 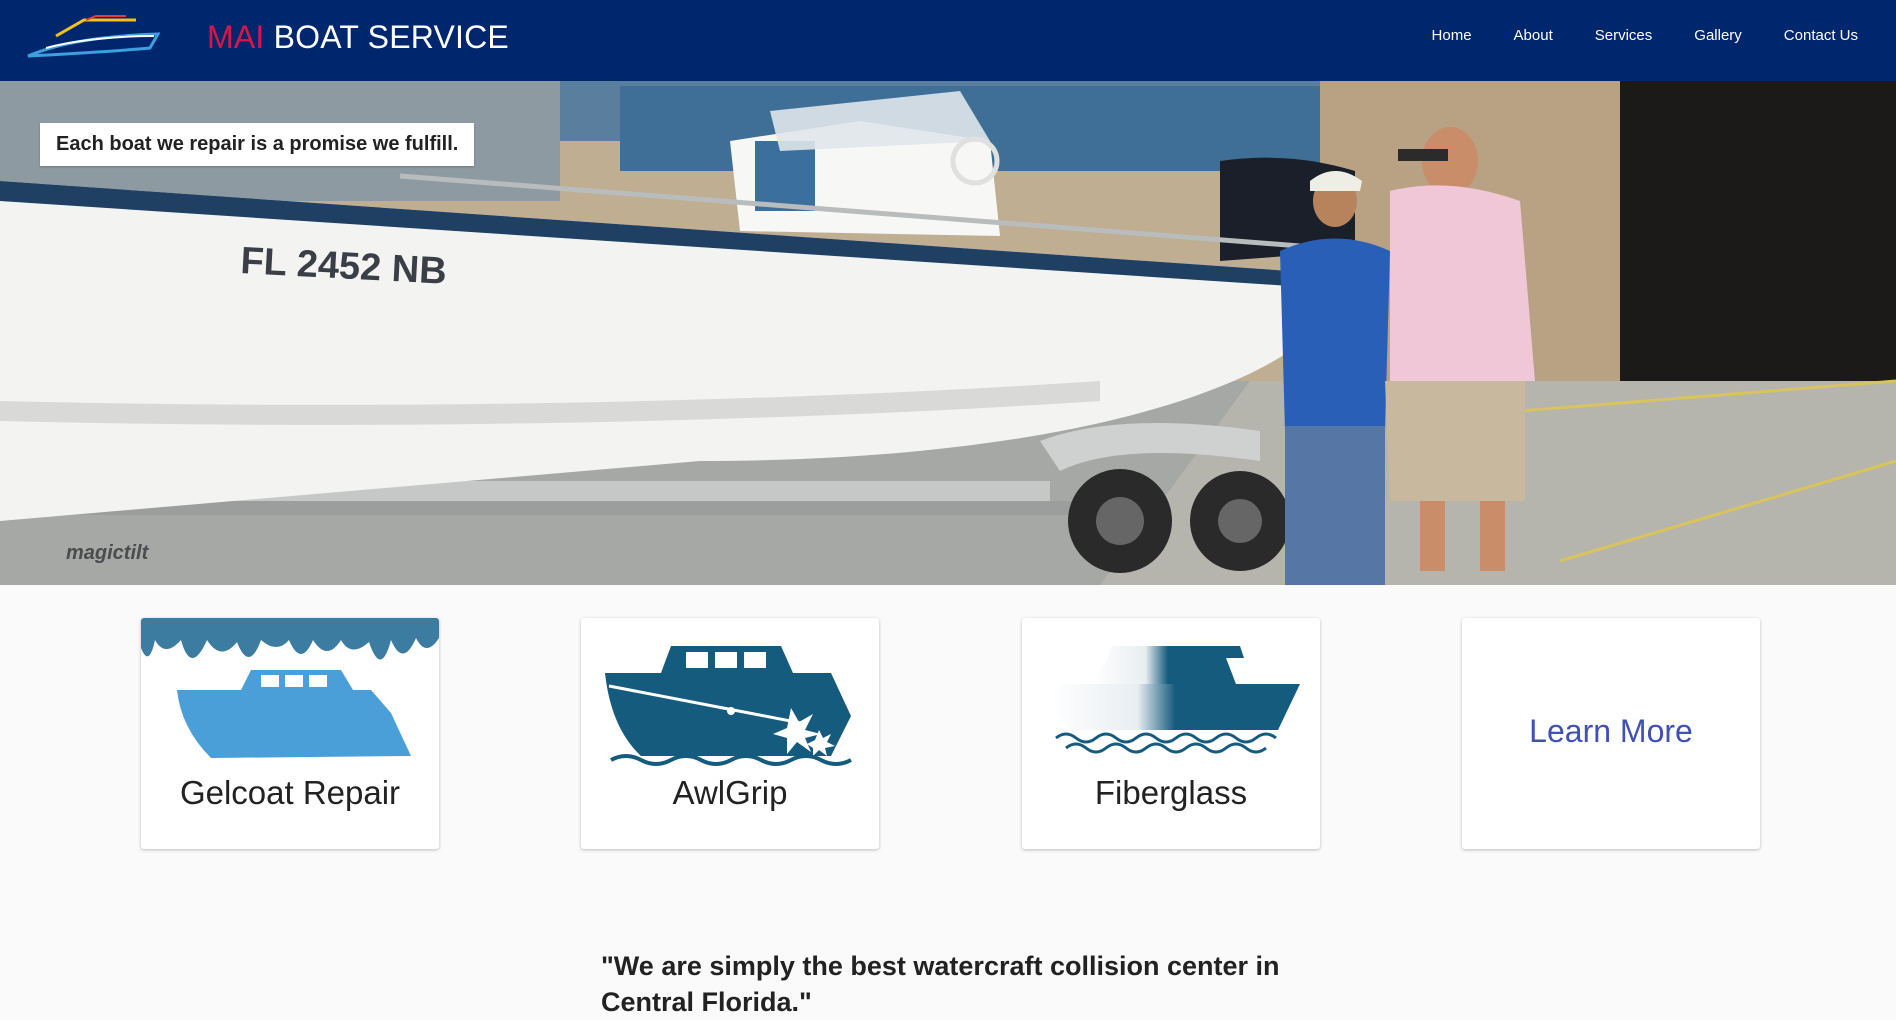 I want to click on main-nav: Home About Services Gallery Contact Us, so click(x=1624, y=35).